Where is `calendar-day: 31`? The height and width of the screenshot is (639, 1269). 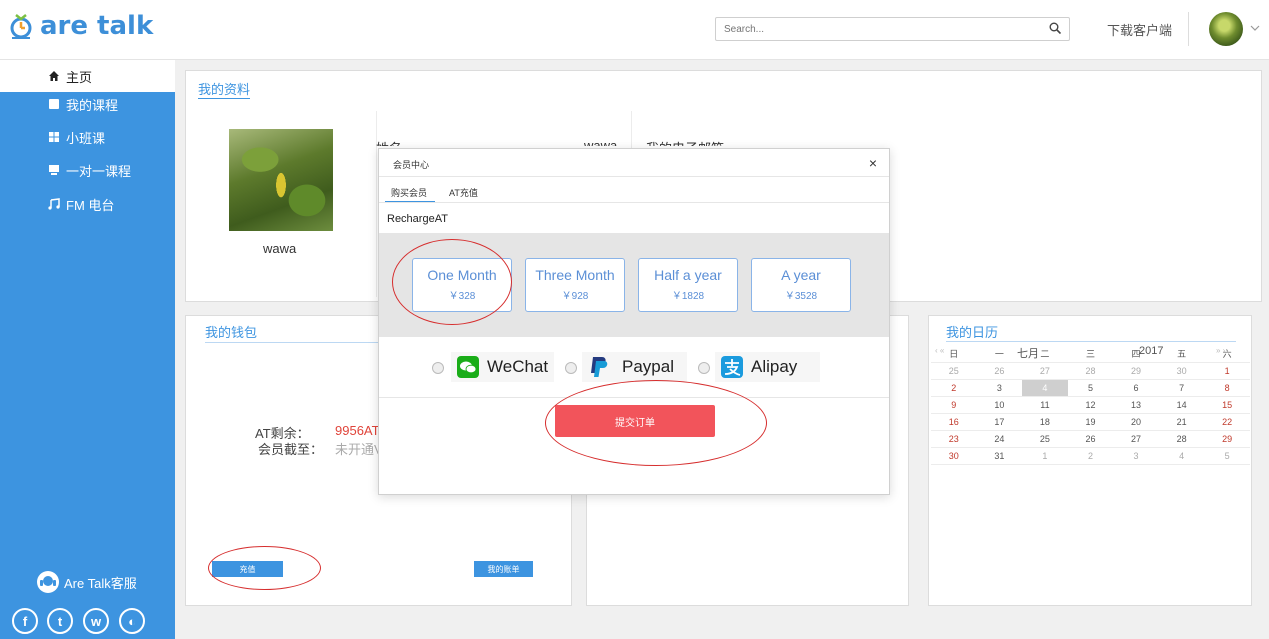 calendar-day: 31 is located at coordinates (999, 456).